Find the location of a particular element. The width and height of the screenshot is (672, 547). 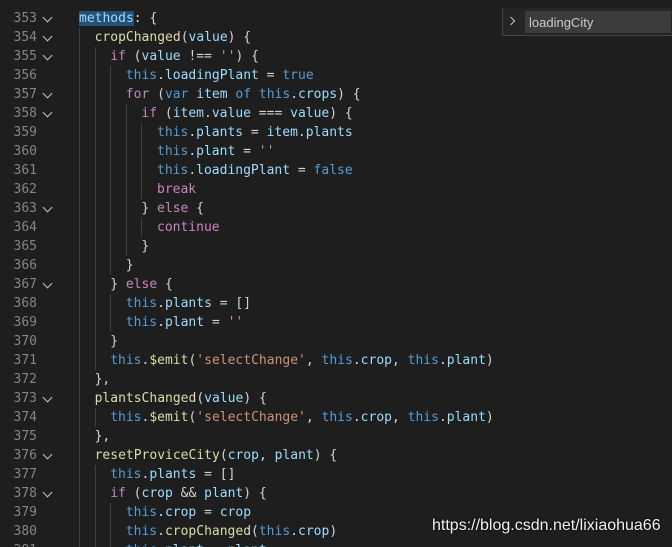

code-line: 377 this.plants = [] is located at coordinates (336, 474).